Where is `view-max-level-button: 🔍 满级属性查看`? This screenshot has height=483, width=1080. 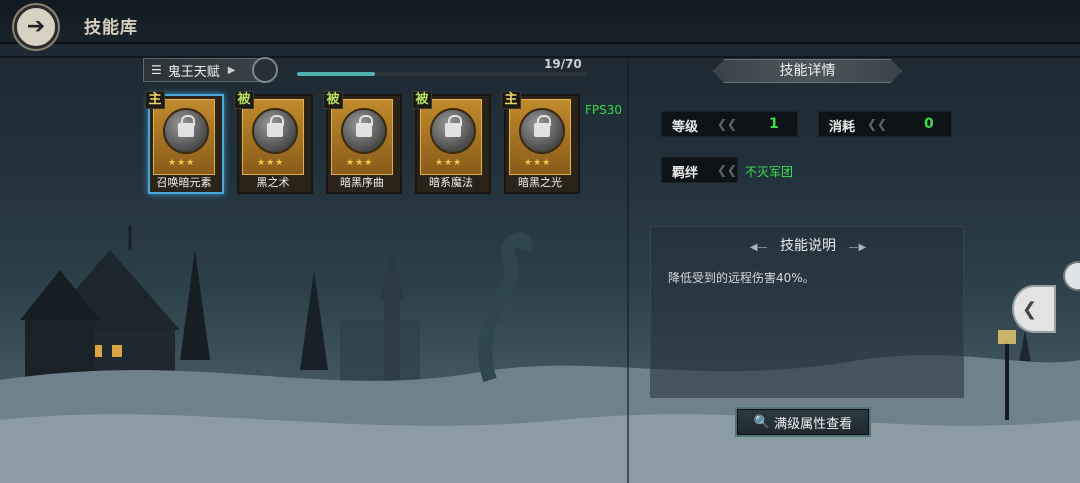 view-max-level-button: 🔍 满级属性查看 is located at coordinates (803, 422).